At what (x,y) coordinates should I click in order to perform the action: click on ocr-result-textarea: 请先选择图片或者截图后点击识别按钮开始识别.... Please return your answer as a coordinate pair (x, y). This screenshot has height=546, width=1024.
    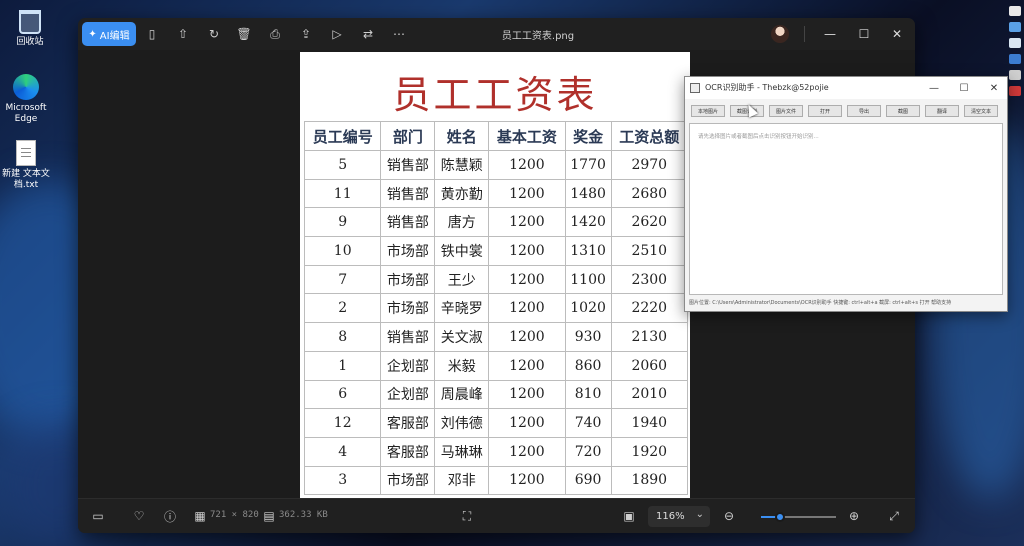
    Looking at the image, I should click on (846, 209).